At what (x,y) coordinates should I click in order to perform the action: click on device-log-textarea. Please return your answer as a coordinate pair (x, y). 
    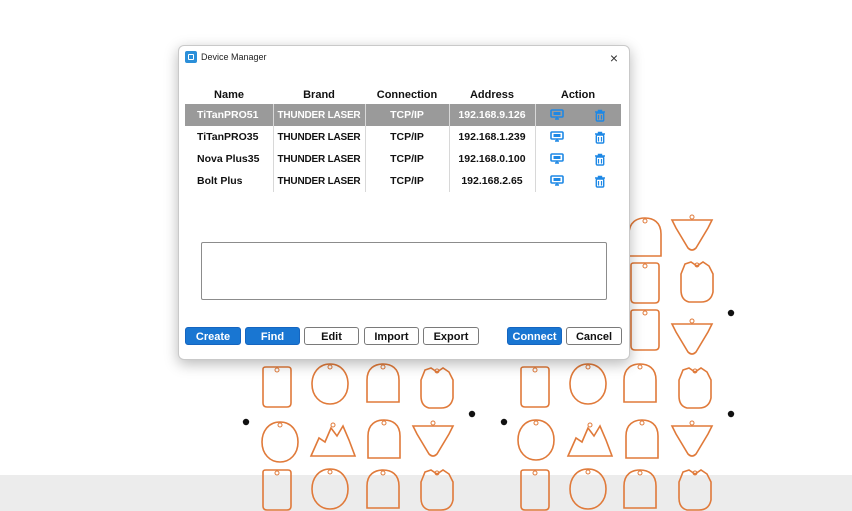
    Looking at the image, I should click on (404, 271).